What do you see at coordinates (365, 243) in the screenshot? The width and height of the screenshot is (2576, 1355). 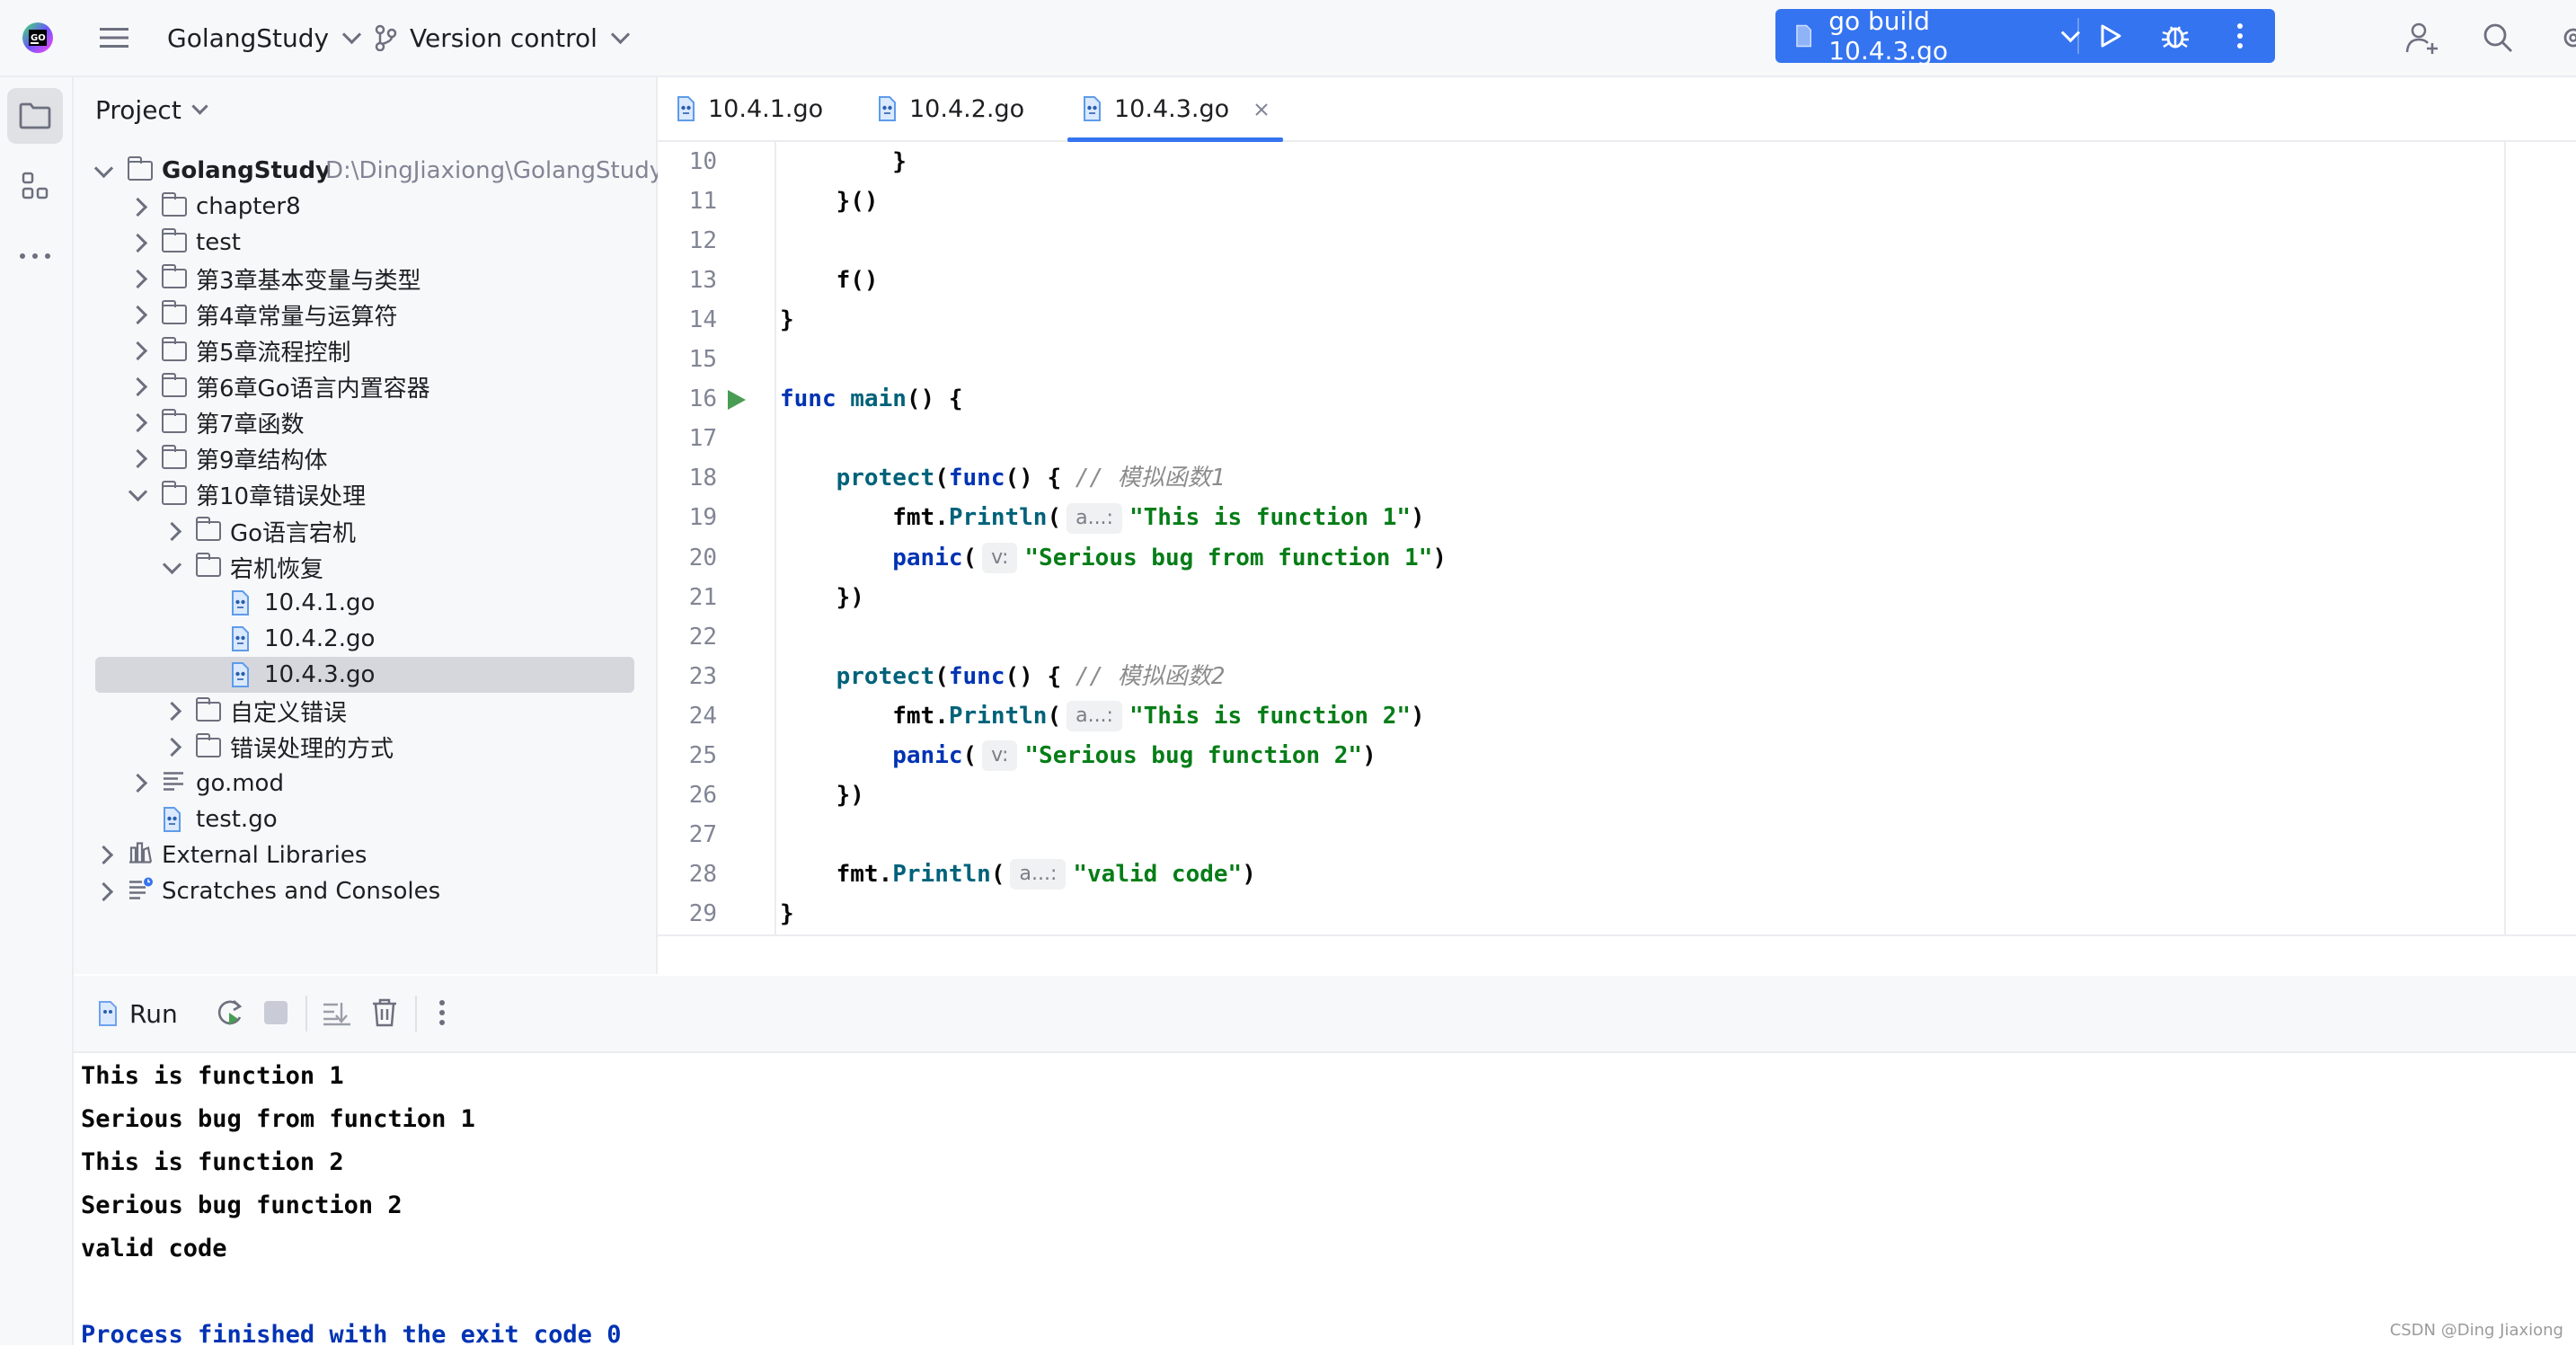 I see `tree-item: test` at bounding box center [365, 243].